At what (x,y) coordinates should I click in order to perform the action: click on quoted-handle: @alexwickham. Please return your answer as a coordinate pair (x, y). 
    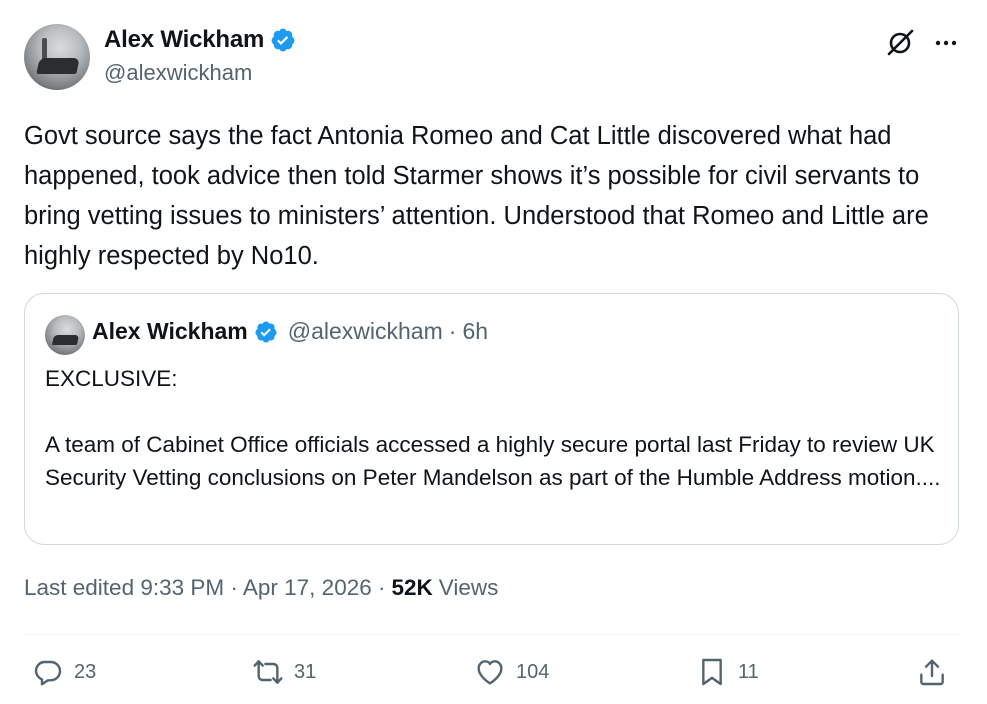
    Looking at the image, I should click on (365, 331).